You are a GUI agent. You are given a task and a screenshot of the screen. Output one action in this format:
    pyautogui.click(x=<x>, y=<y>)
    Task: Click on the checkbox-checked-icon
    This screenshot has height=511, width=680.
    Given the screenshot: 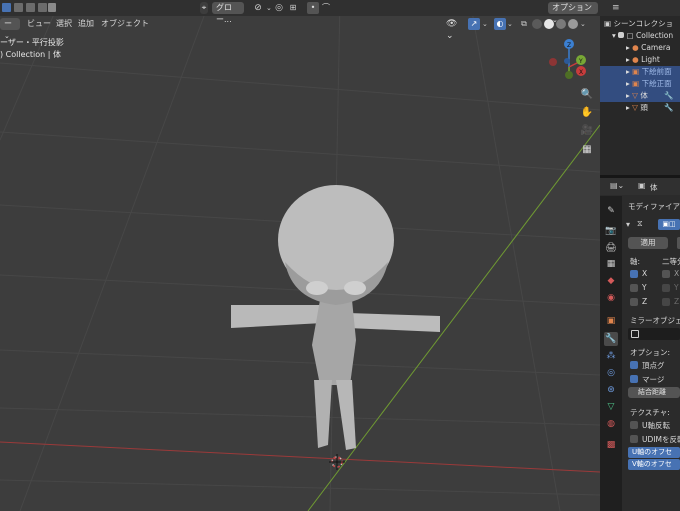 What is the action you would take?
    pyautogui.click(x=634, y=274)
    